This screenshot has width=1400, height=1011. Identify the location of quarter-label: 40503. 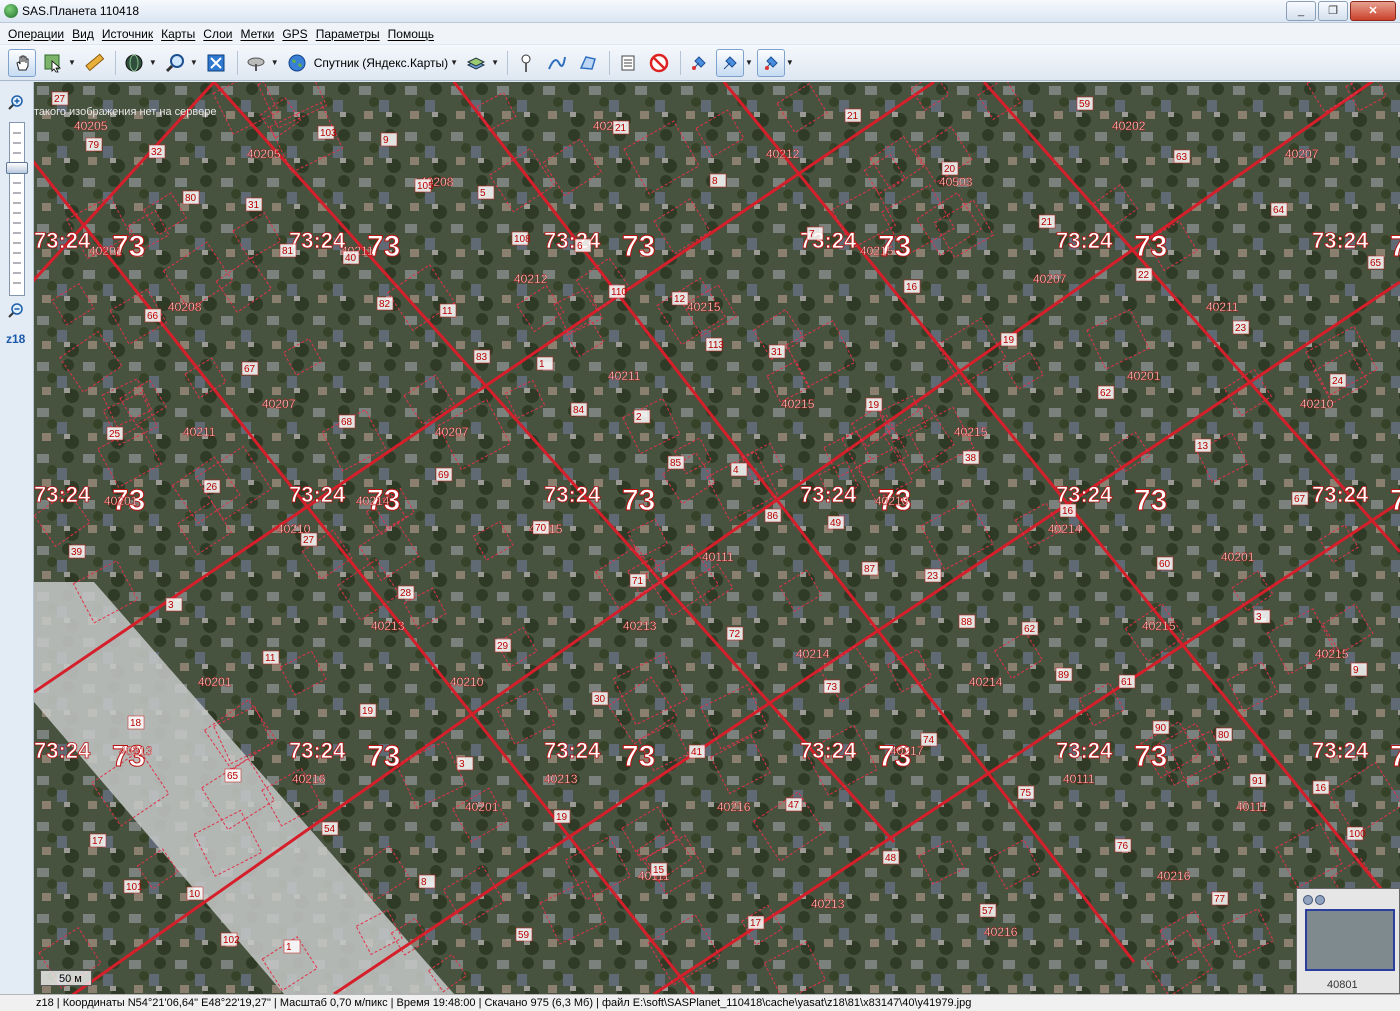
(956, 182).